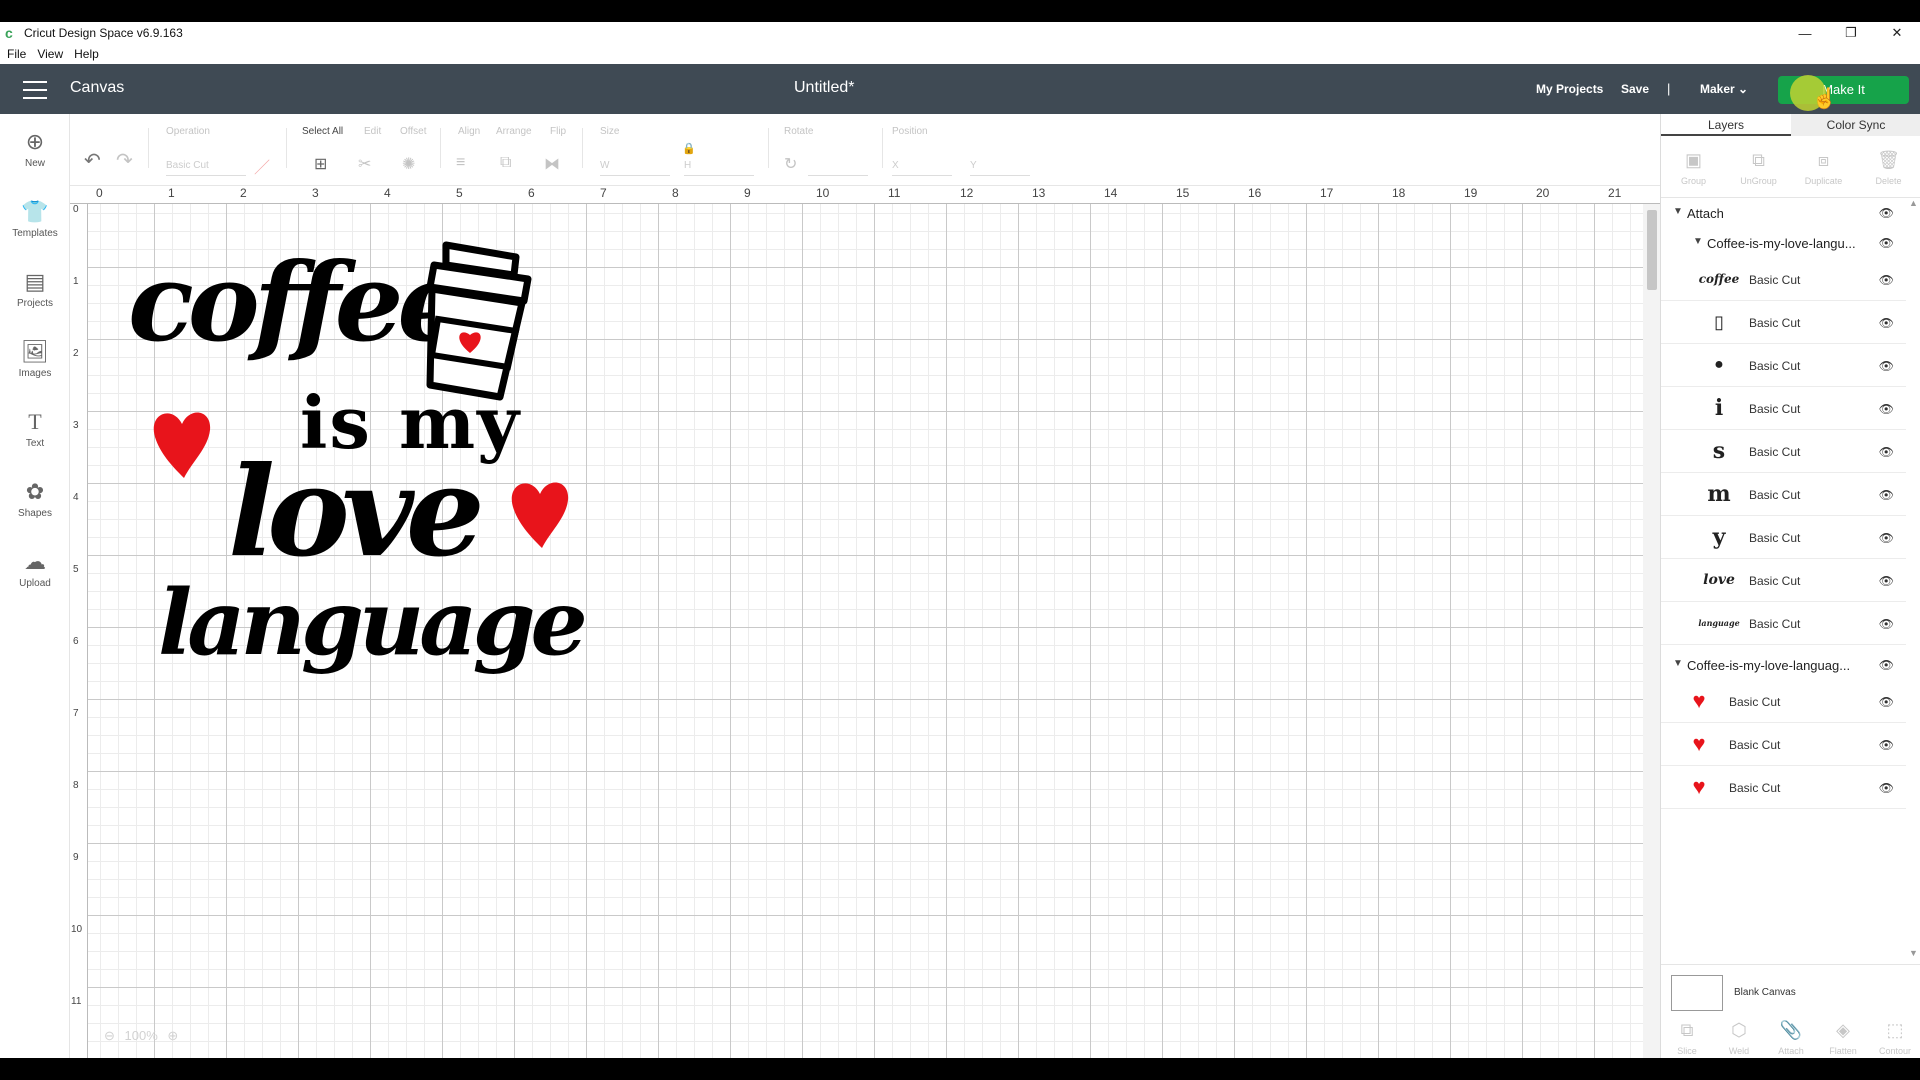 Image resolution: width=1920 pixels, height=1080 pixels. Describe the element at coordinates (1790, 990) in the screenshot. I see `blank-canvas-row: Blank Canvas` at that location.